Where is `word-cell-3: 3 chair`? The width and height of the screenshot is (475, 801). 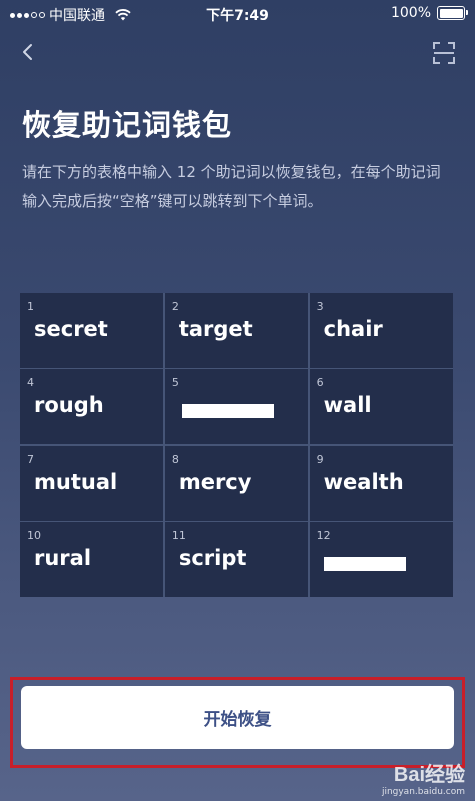 word-cell-3: 3 chair is located at coordinates (381, 330).